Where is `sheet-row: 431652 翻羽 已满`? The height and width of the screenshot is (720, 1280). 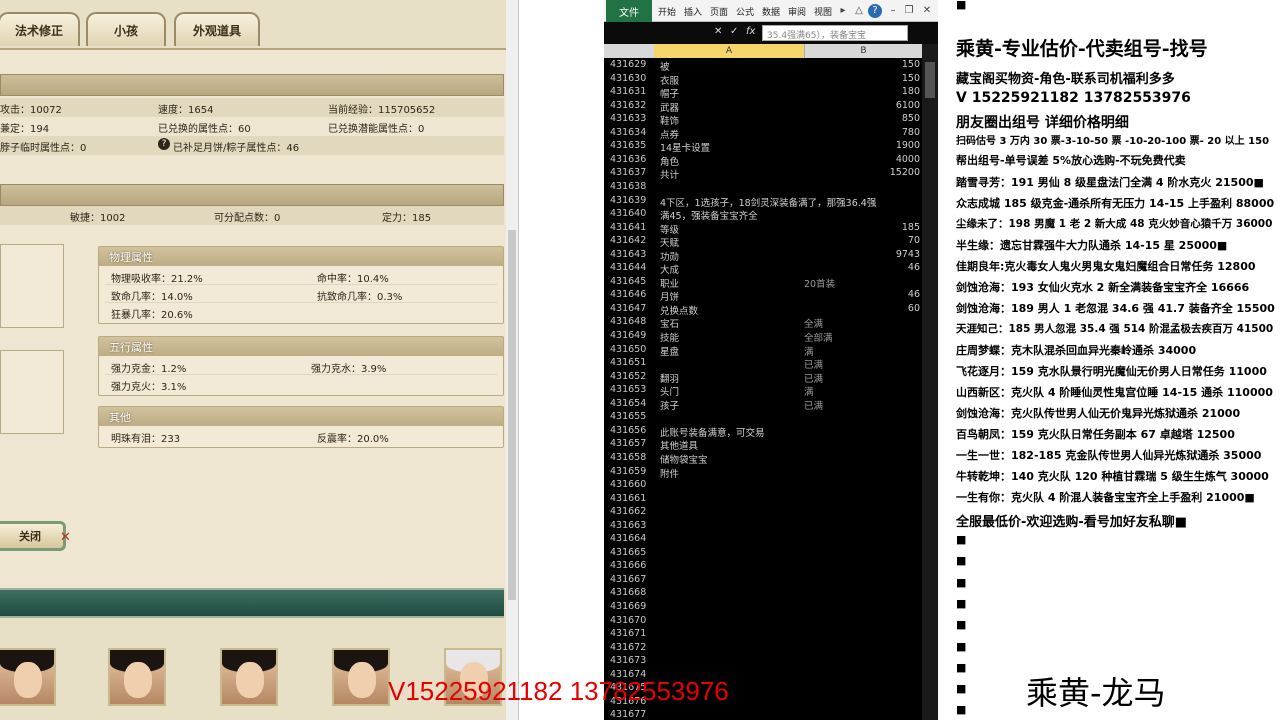
sheet-row: 431652 翻羽 已满 is located at coordinates (763, 377).